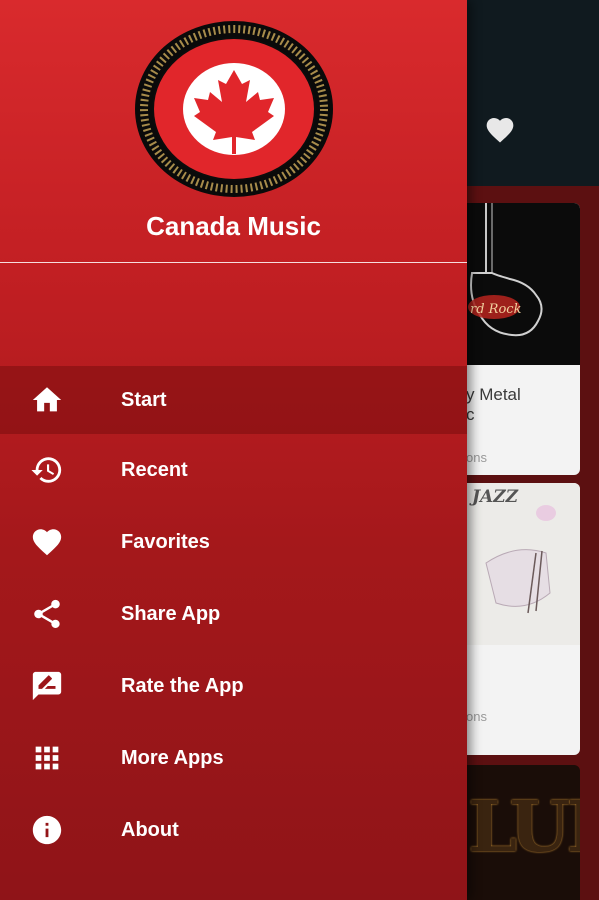 This screenshot has width=599, height=900. Describe the element at coordinates (233, 758) in the screenshot. I see `menu-item-more-apps: More Apps` at that location.